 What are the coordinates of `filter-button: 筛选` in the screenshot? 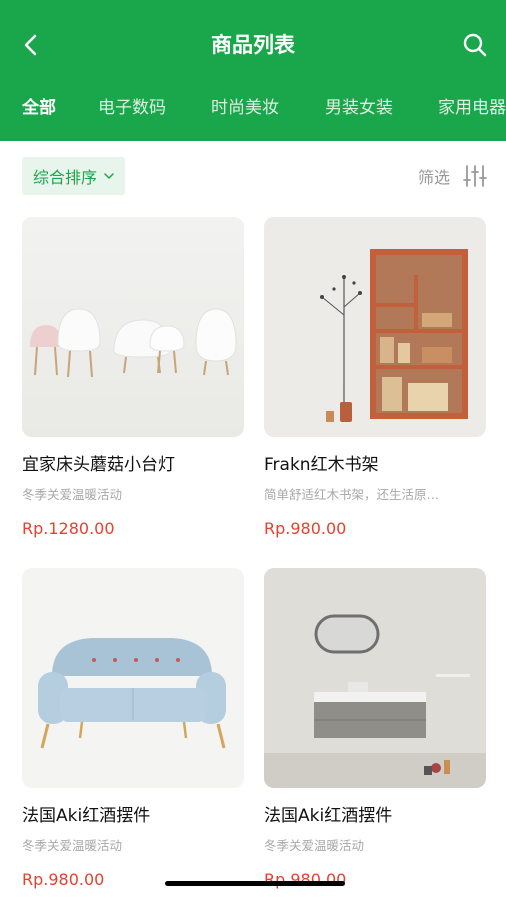 It's located at (453, 176).